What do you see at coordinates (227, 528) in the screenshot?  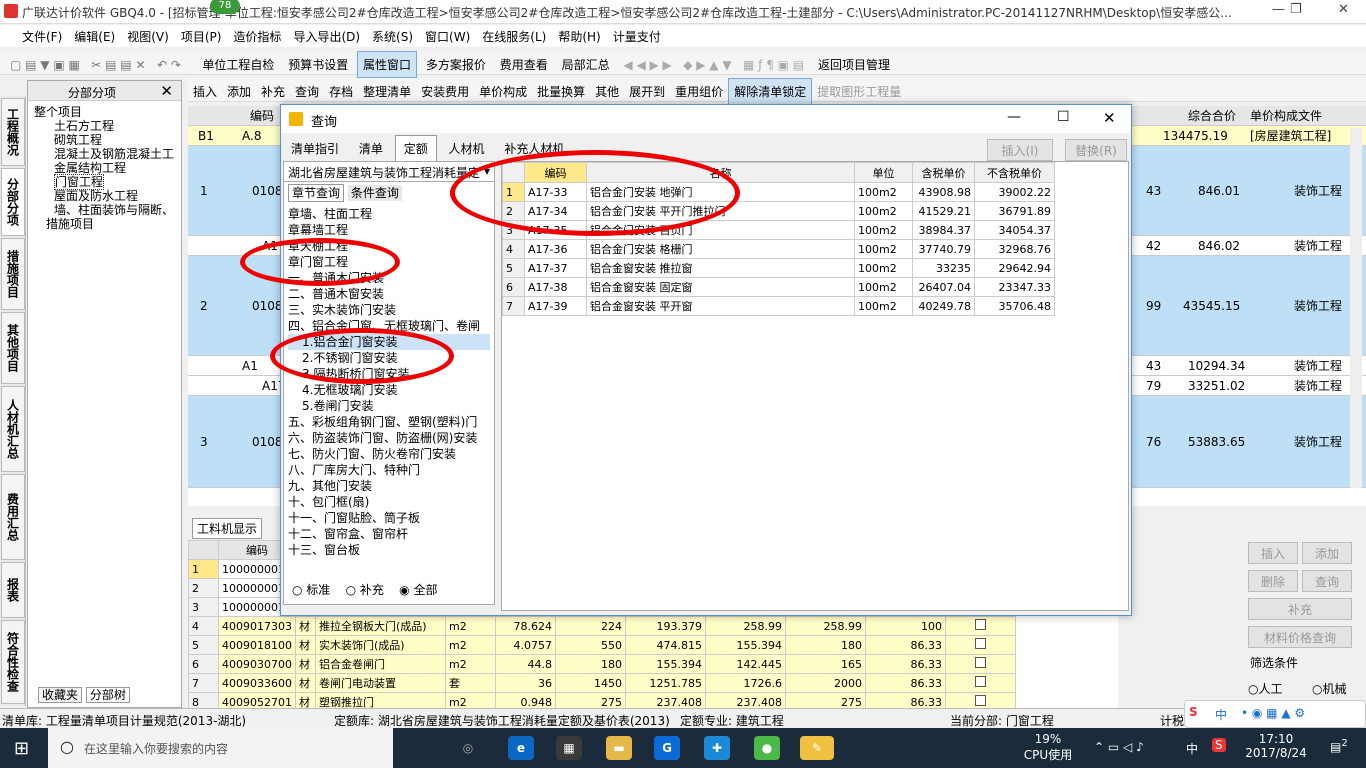 I see `tab-labor-display: 工料机显示` at bounding box center [227, 528].